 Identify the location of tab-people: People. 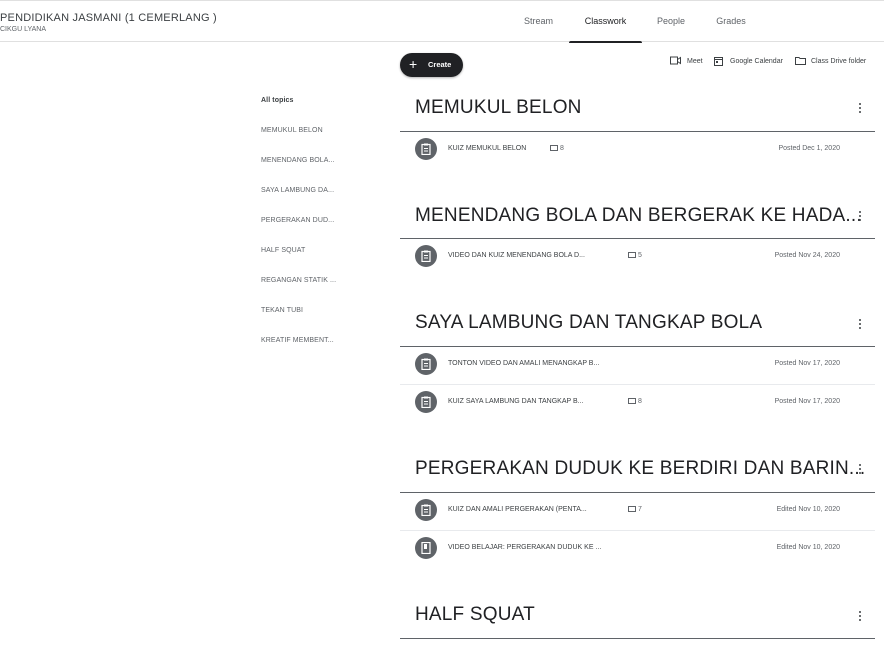
(671, 21).